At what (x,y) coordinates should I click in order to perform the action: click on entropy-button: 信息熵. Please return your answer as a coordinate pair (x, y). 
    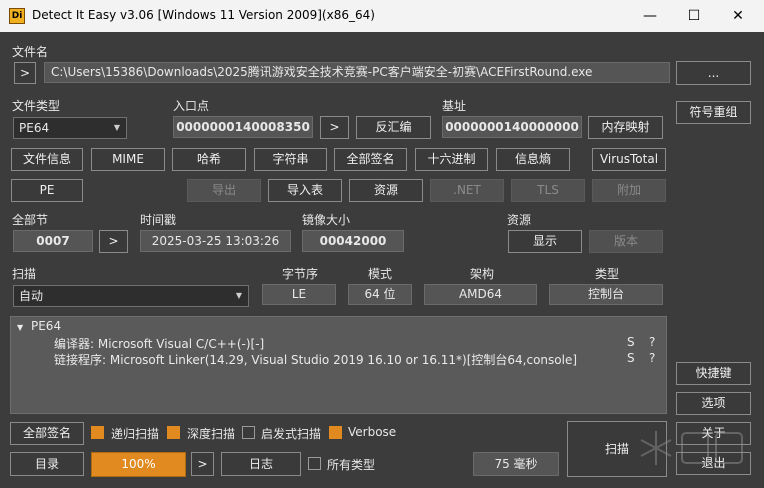
    Looking at the image, I should click on (533, 159).